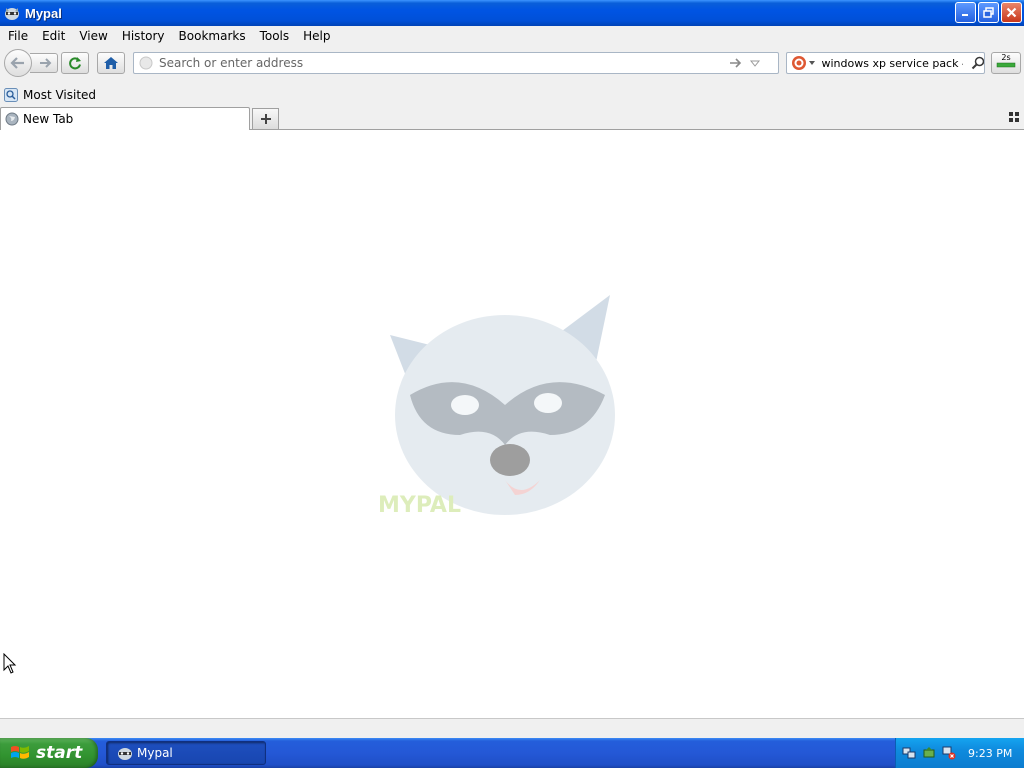  Describe the element at coordinates (949, 753) in the screenshot. I see `network-warning-icon` at that location.